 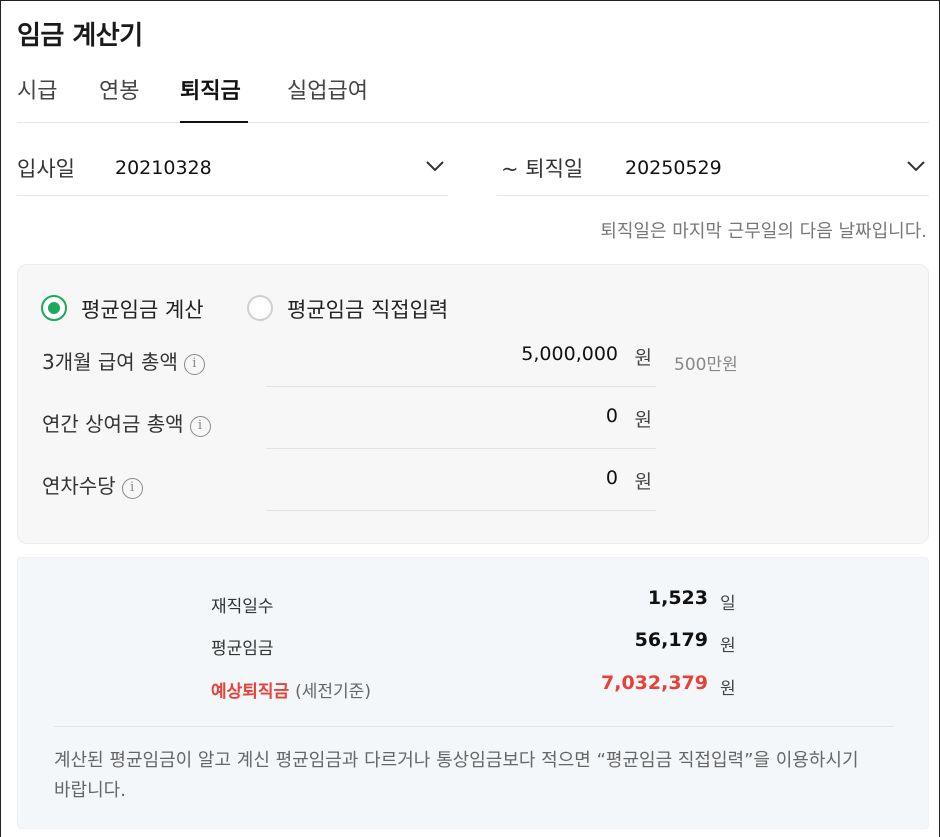 I want to click on row-label-text: 연간 상여금 총액, so click(x=113, y=424).